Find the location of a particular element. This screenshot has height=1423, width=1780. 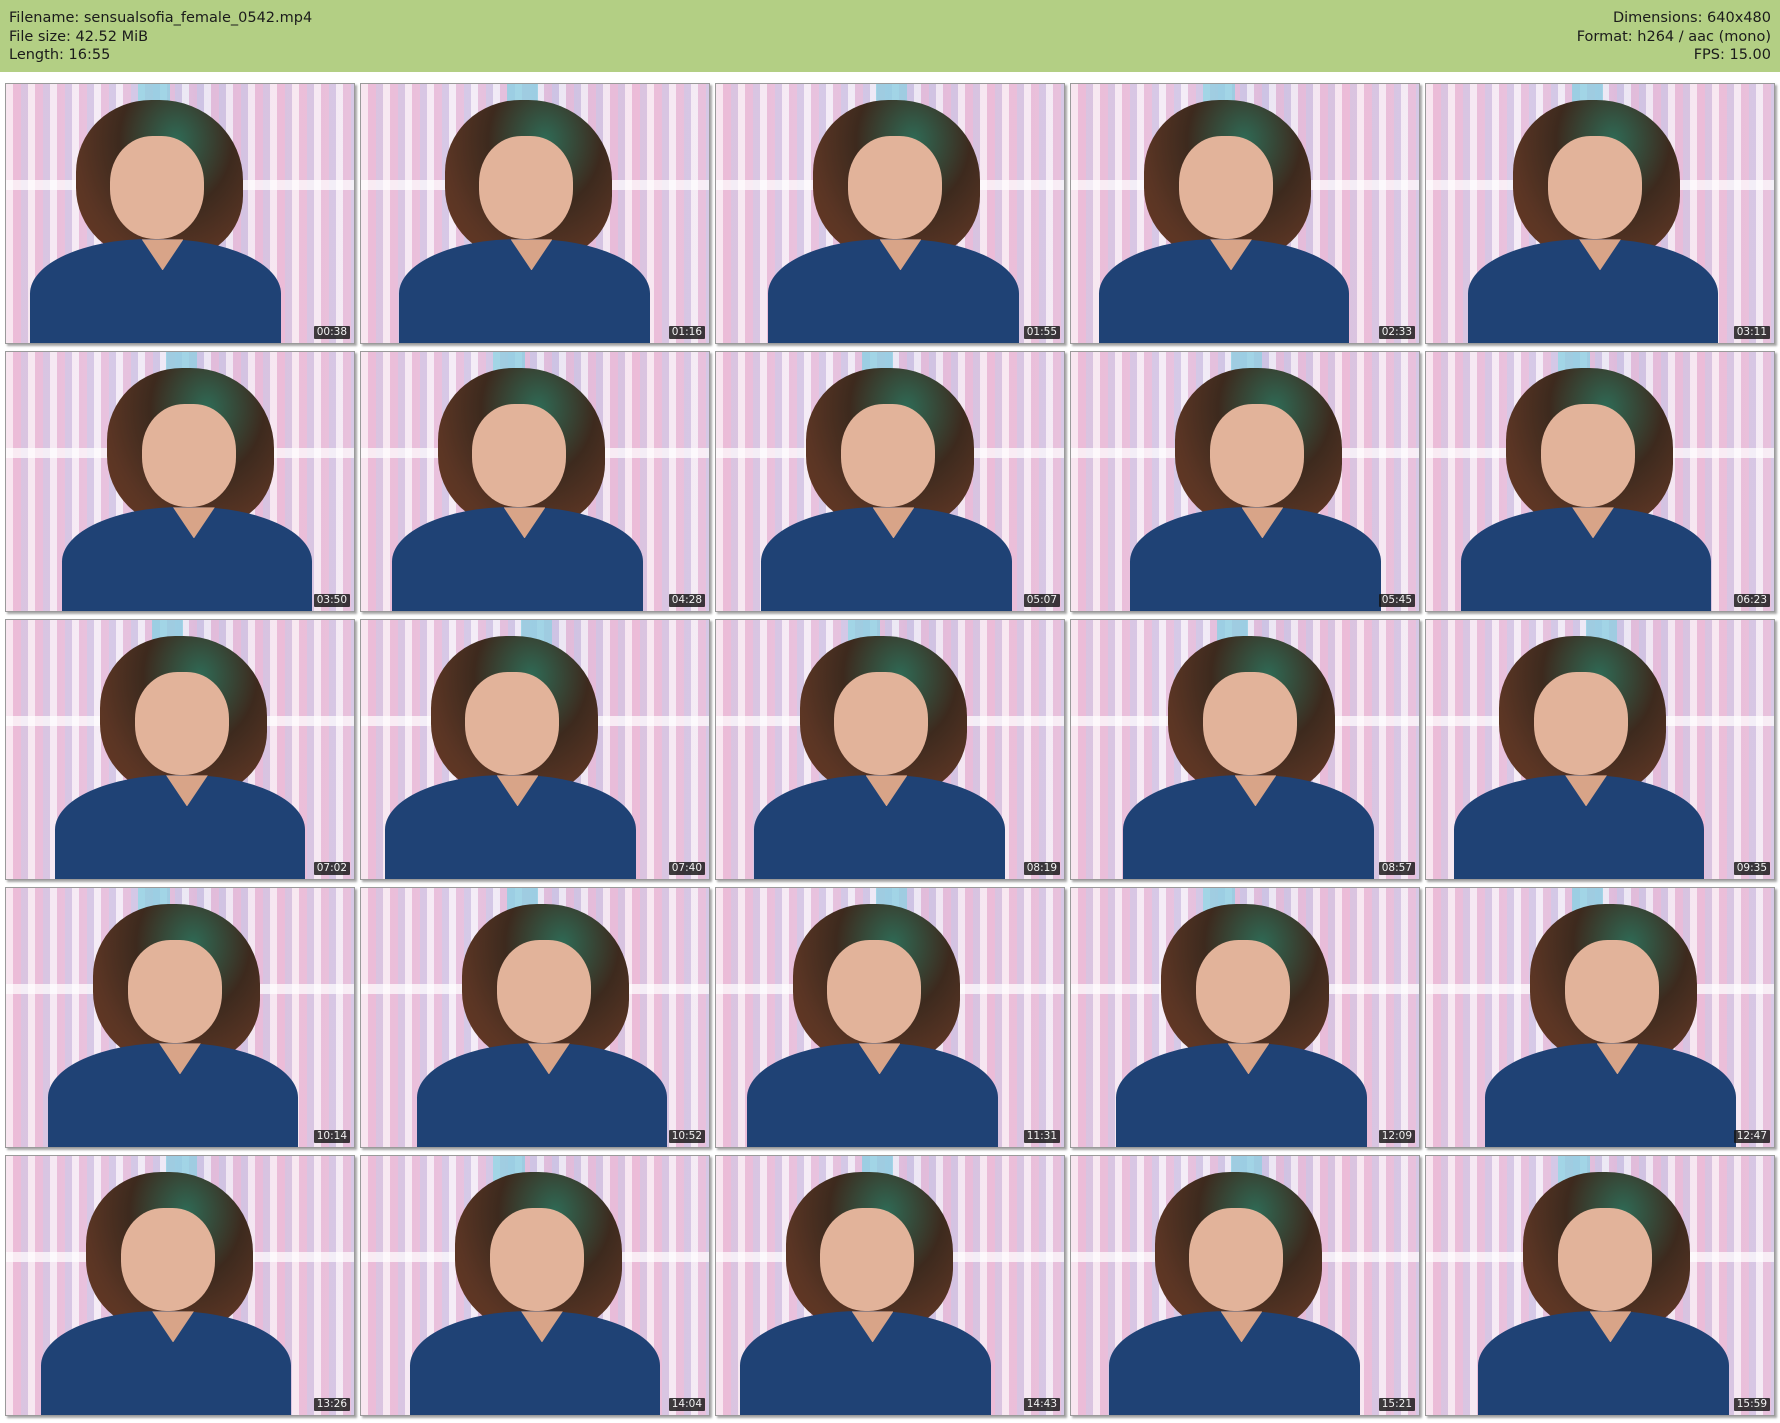

timestamp-label: 10:52 is located at coordinates (686, 1136).